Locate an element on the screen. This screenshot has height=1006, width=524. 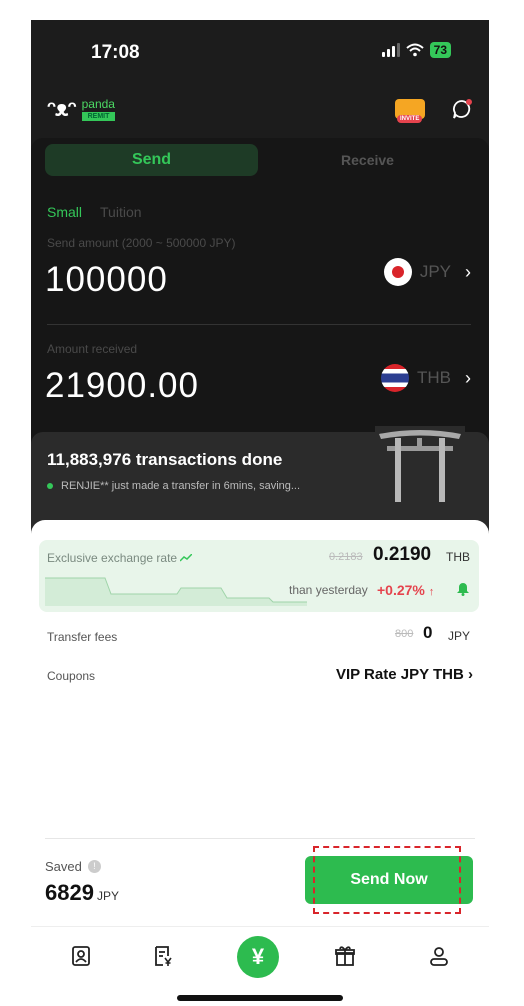
info-icon: ! is located at coordinates (94, 866).